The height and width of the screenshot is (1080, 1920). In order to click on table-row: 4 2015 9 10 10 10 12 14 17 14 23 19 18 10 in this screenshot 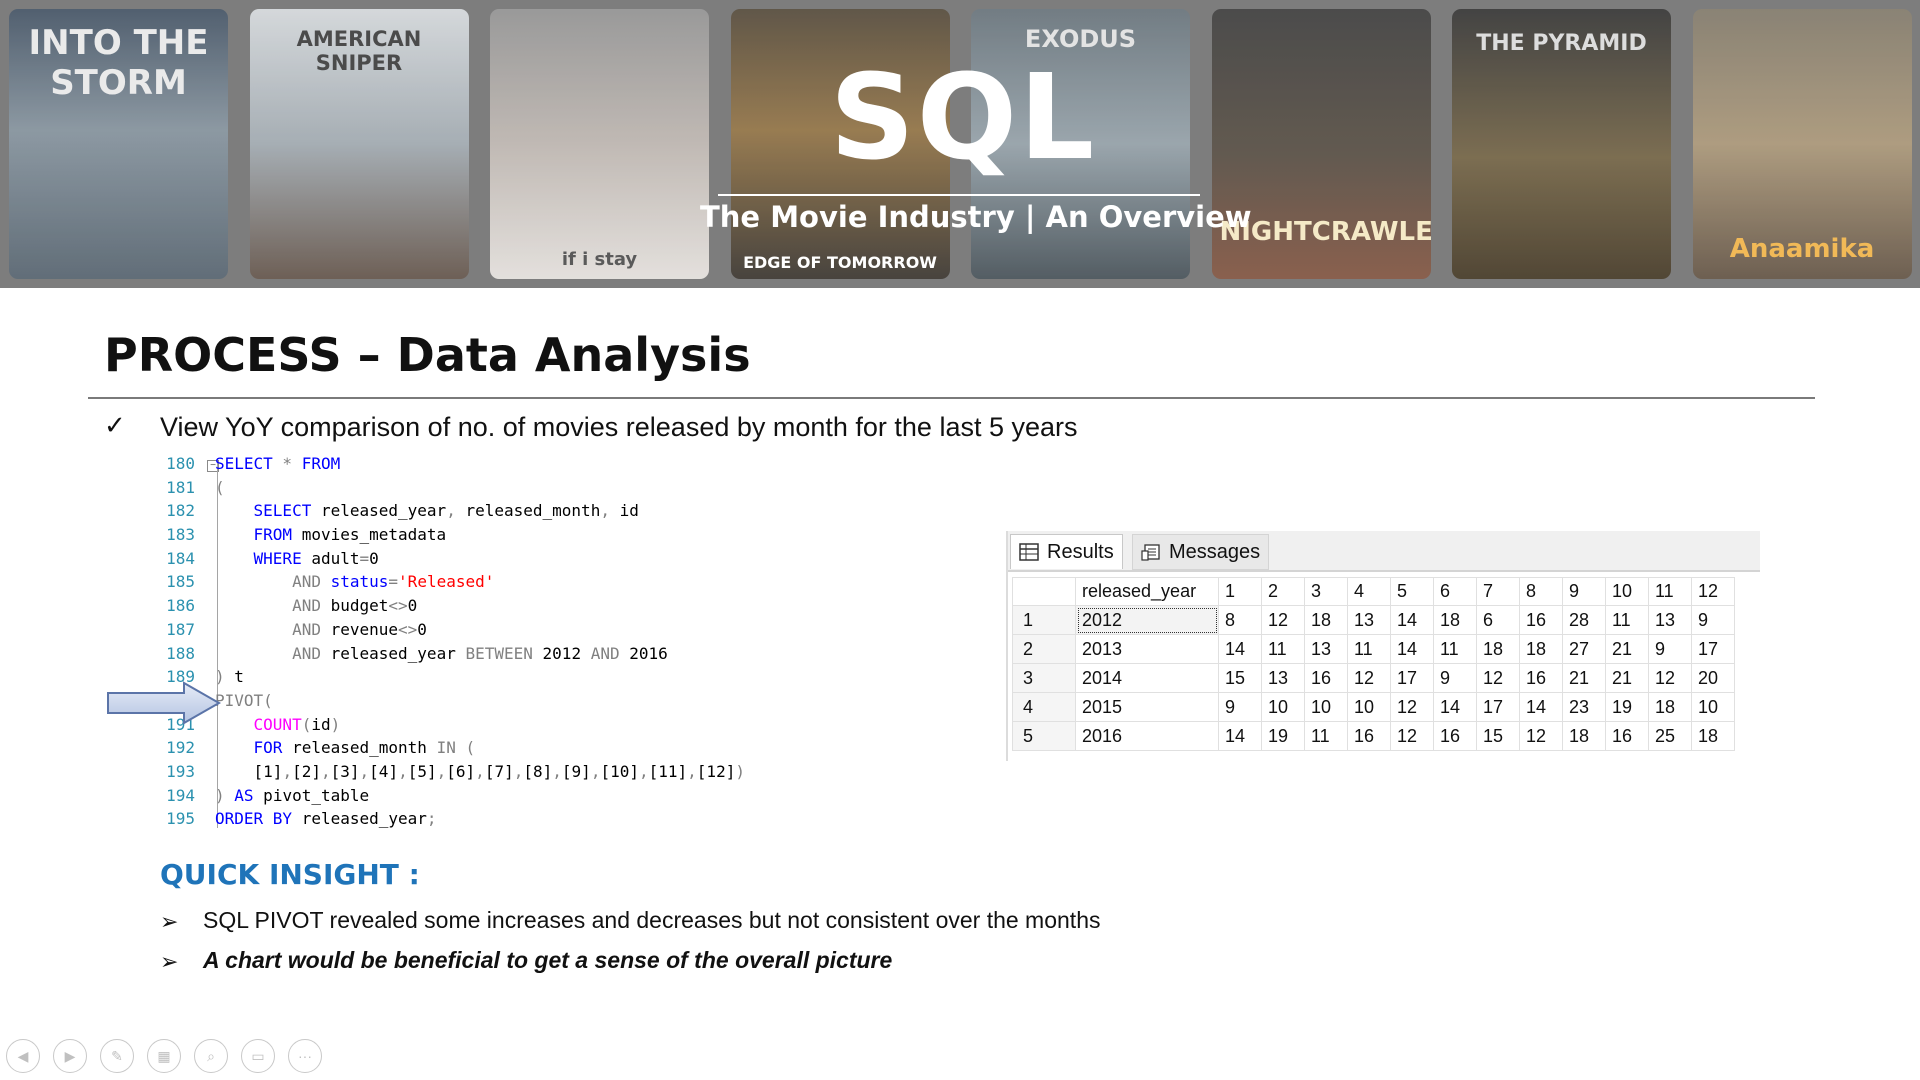, I will do `click(1373, 707)`.